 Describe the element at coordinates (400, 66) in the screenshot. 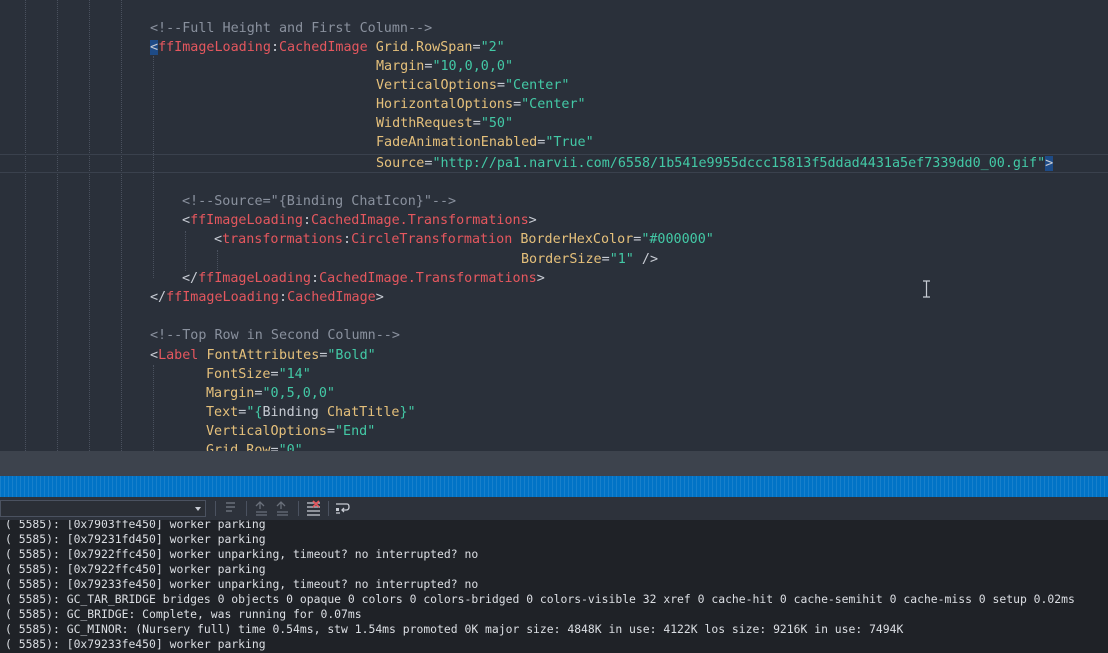

I see `code-token: Margin` at that location.